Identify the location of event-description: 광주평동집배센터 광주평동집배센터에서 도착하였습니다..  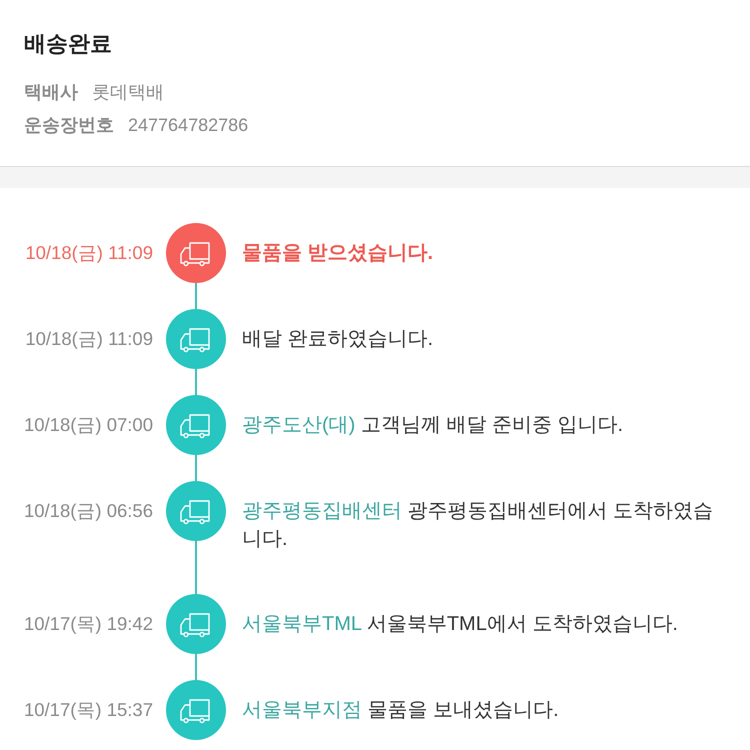
(477, 525).